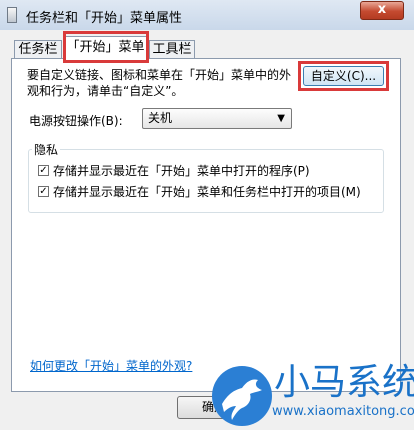 The image size is (414, 430). I want to click on close-button: x, so click(382, 10).